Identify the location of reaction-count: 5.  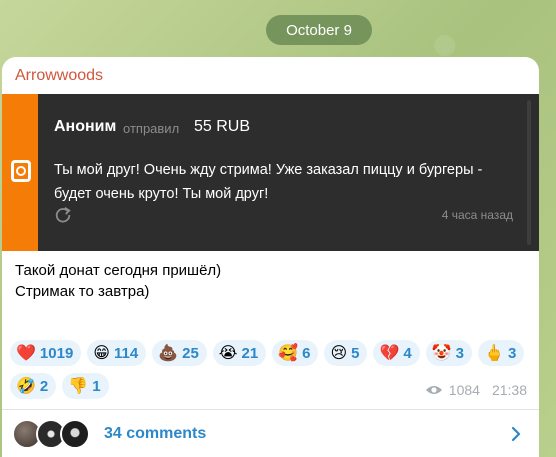
(355, 353).